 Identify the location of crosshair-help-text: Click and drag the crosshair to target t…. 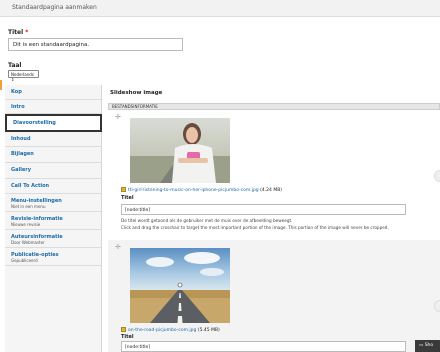
(255, 227).